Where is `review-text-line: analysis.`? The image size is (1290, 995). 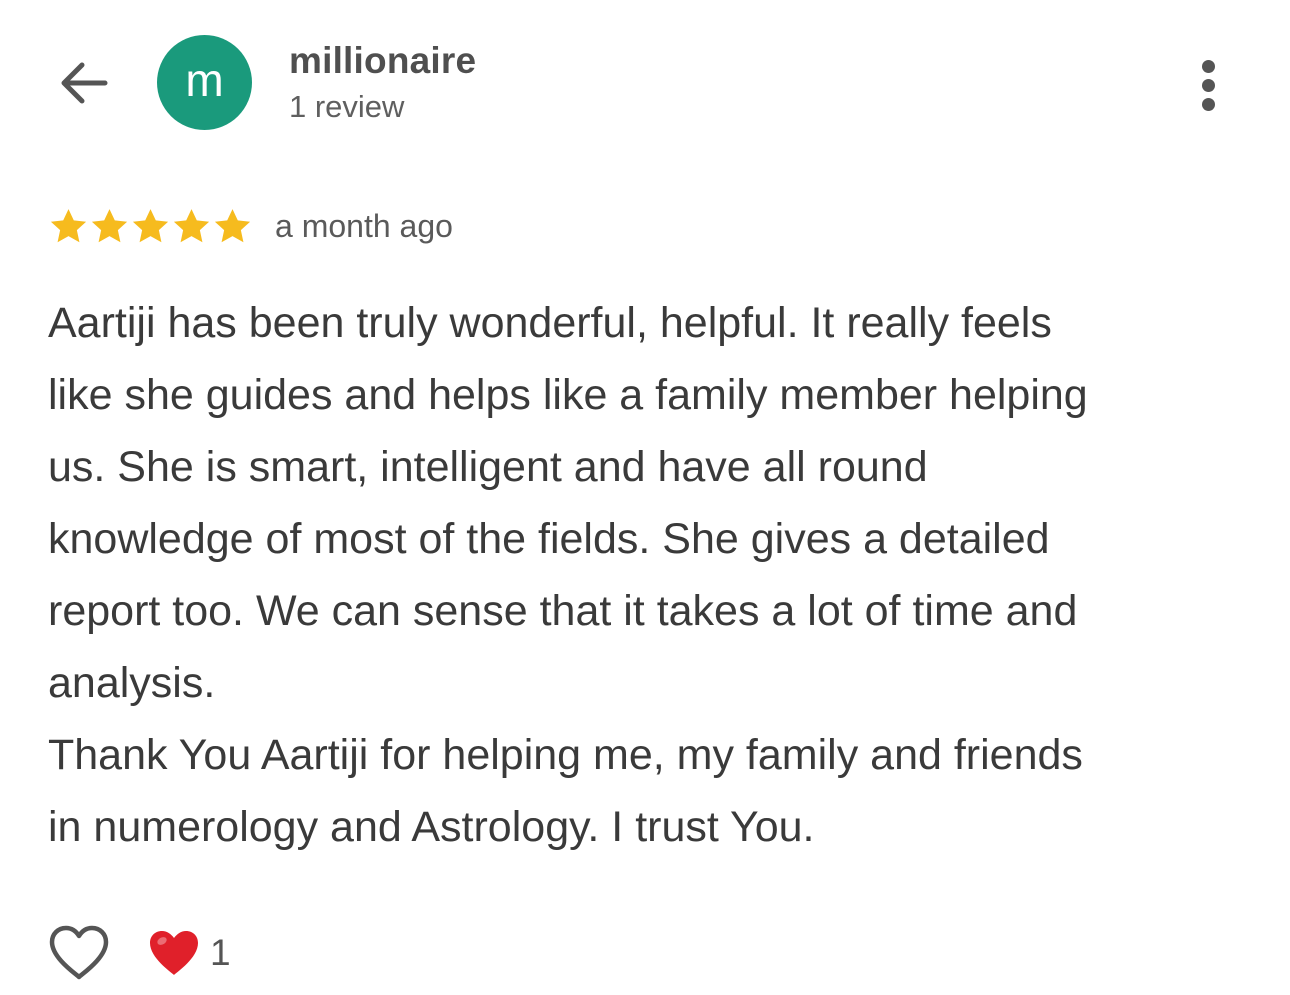 review-text-line: analysis. is located at coordinates (132, 683).